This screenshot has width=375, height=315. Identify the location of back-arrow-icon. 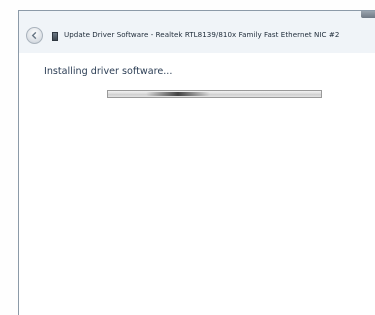
(34, 35).